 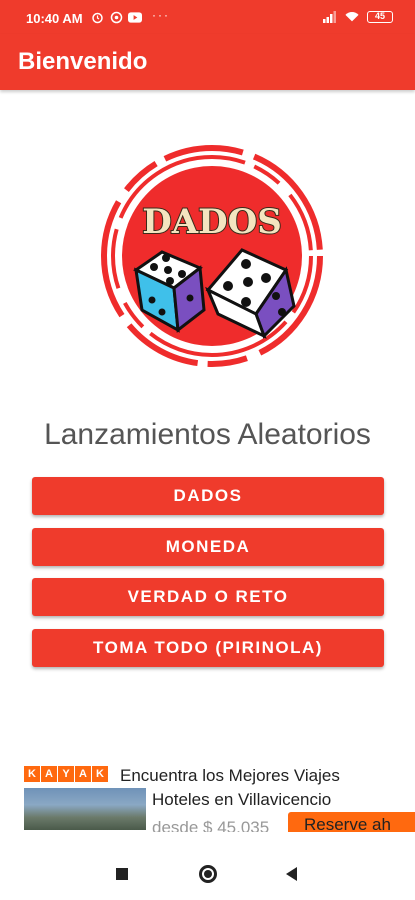 I want to click on recents-icon, so click(x=122, y=874).